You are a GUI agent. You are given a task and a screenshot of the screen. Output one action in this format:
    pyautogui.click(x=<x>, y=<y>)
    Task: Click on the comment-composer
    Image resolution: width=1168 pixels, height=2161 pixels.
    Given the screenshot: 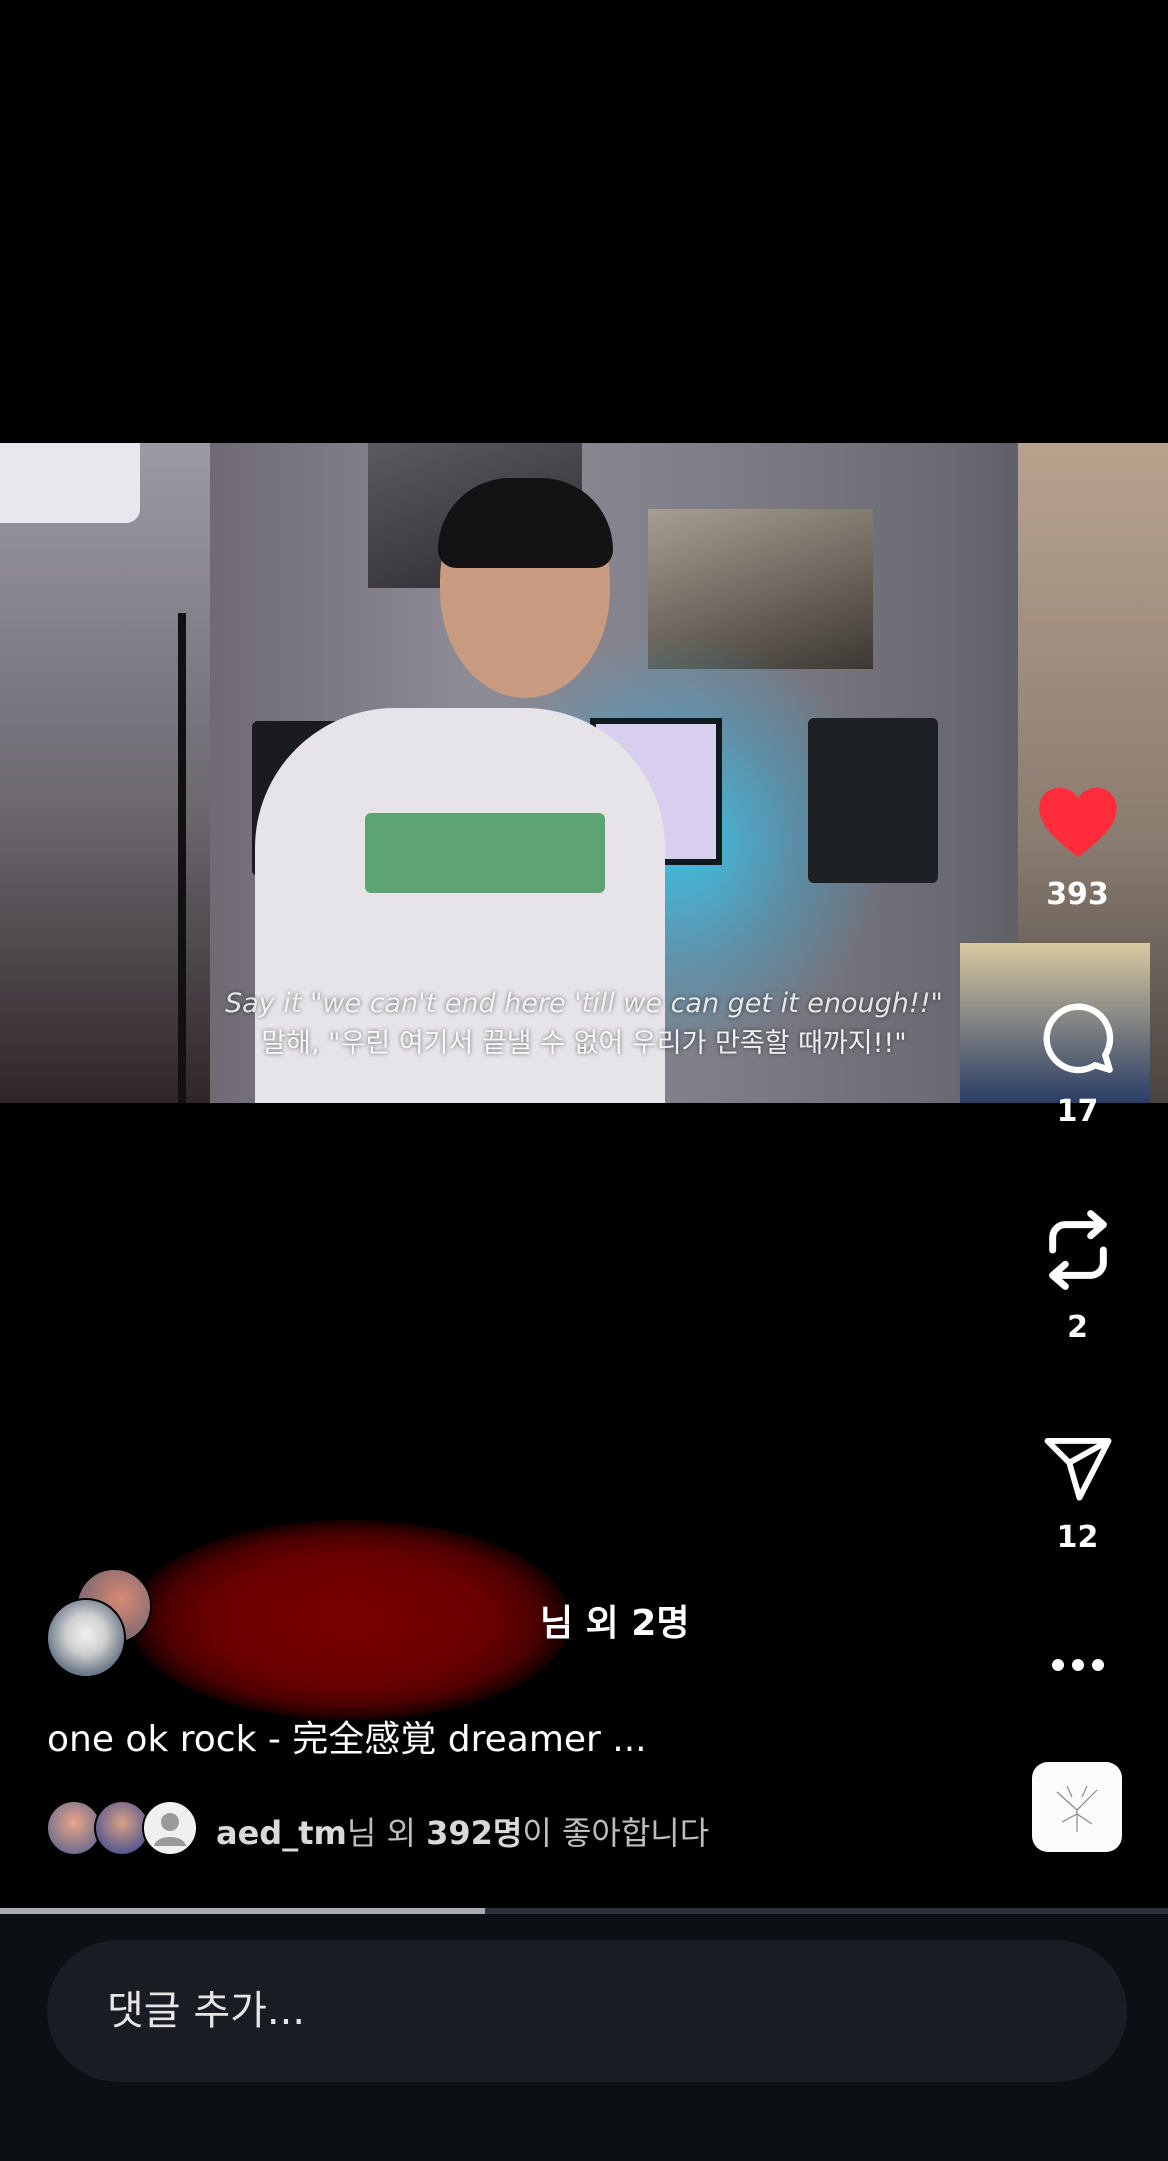 What is the action you would take?
    pyautogui.click(x=584, y=2037)
    